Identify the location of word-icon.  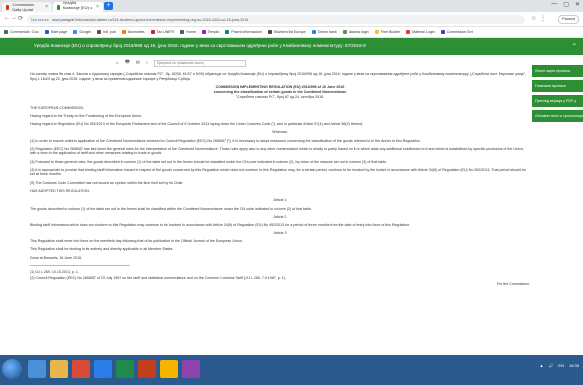
(103, 369).